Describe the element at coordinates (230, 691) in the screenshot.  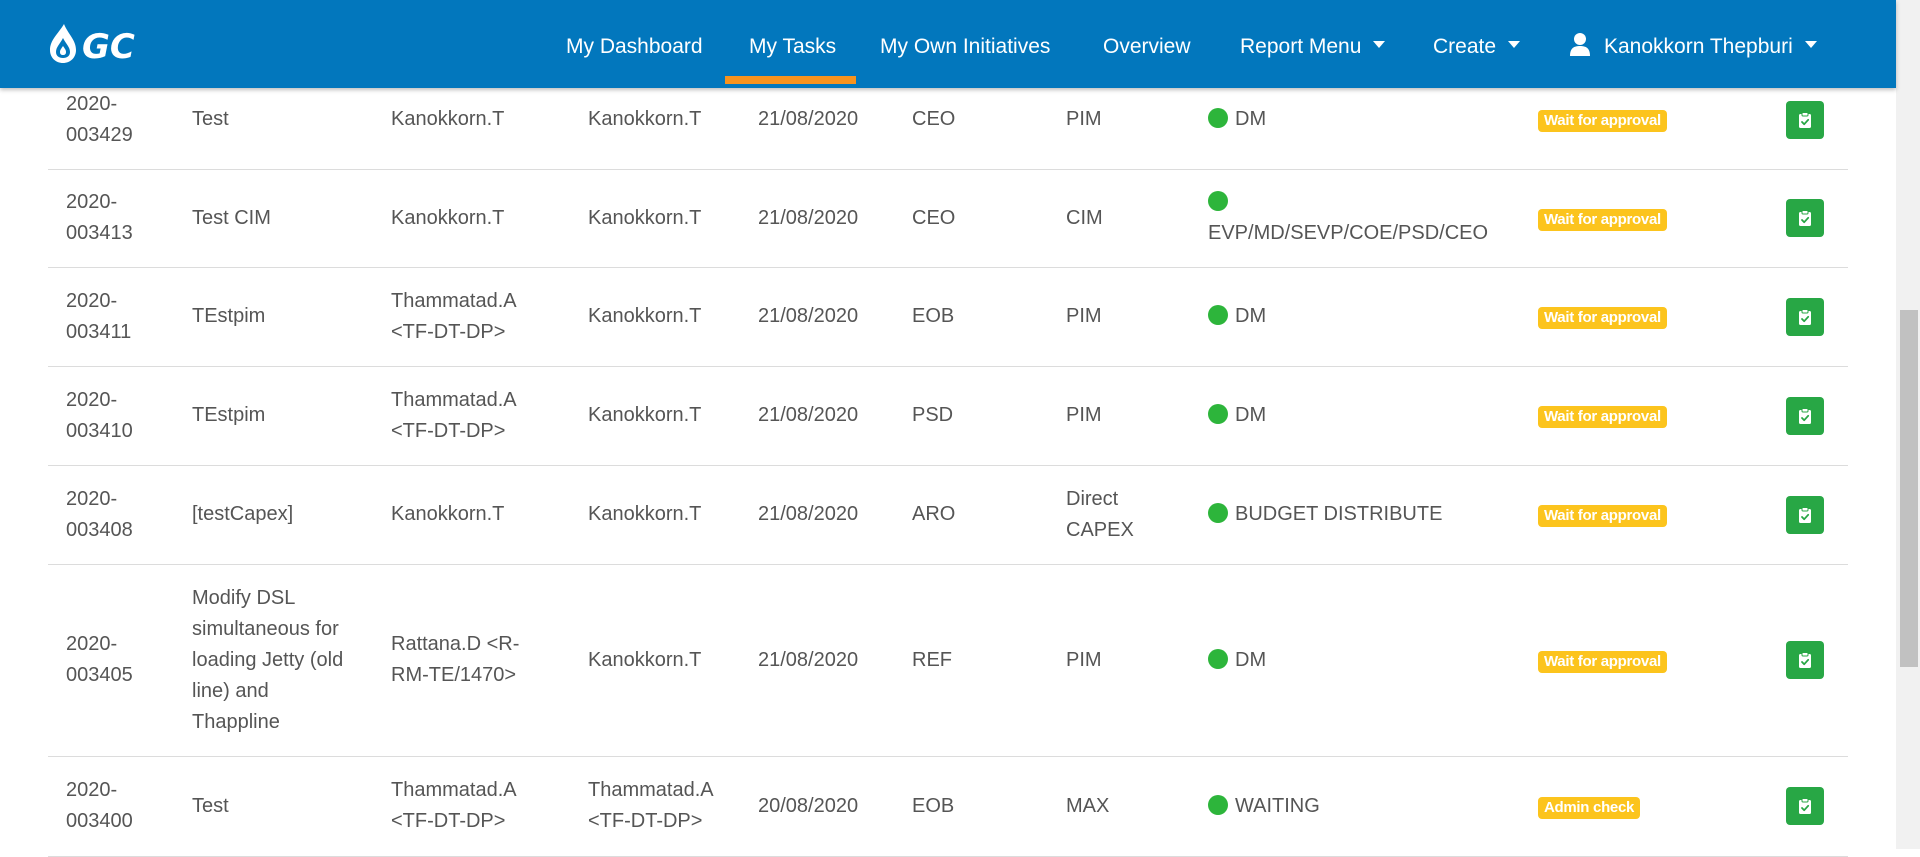
I see `initiative-name-text: line) and` at that location.